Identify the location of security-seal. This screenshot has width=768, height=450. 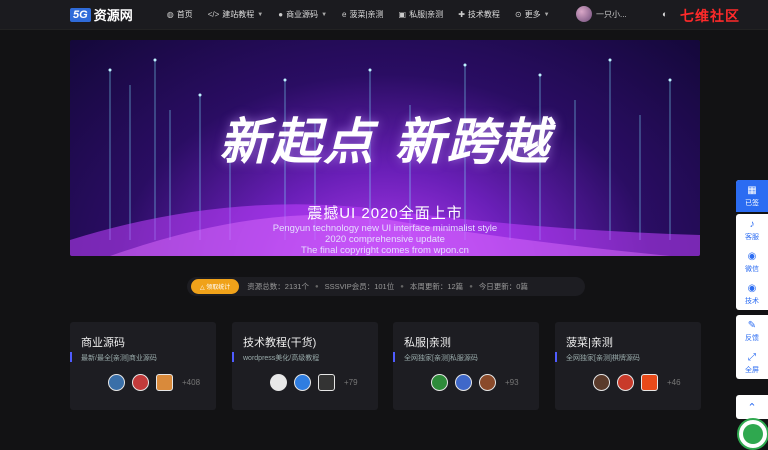
(752, 434).